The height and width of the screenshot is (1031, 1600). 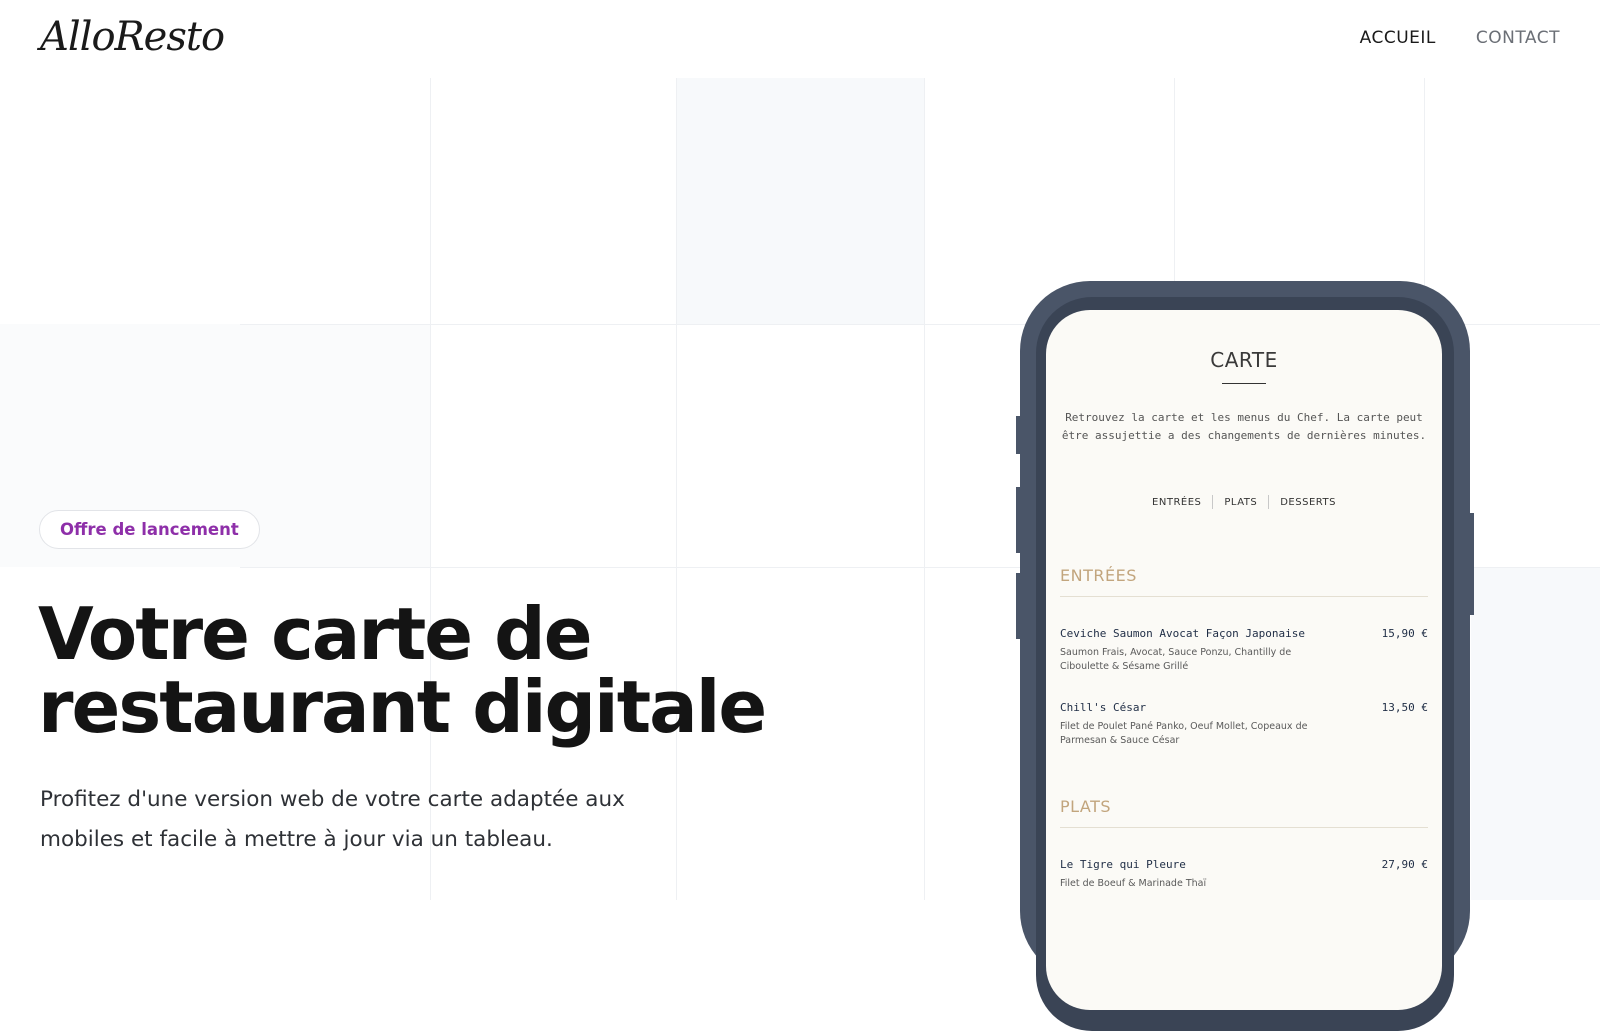 I want to click on hero-title: Votre carte de restaurant digitale, so click(x=402, y=670).